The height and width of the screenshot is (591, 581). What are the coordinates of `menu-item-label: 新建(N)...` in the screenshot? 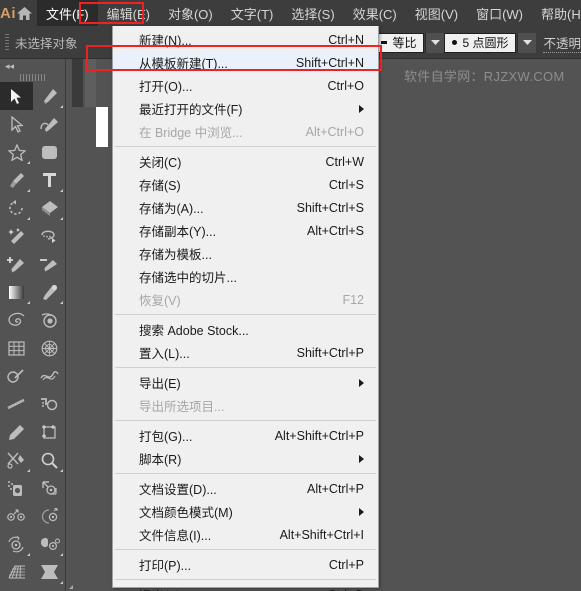 It's located at (165, 41).